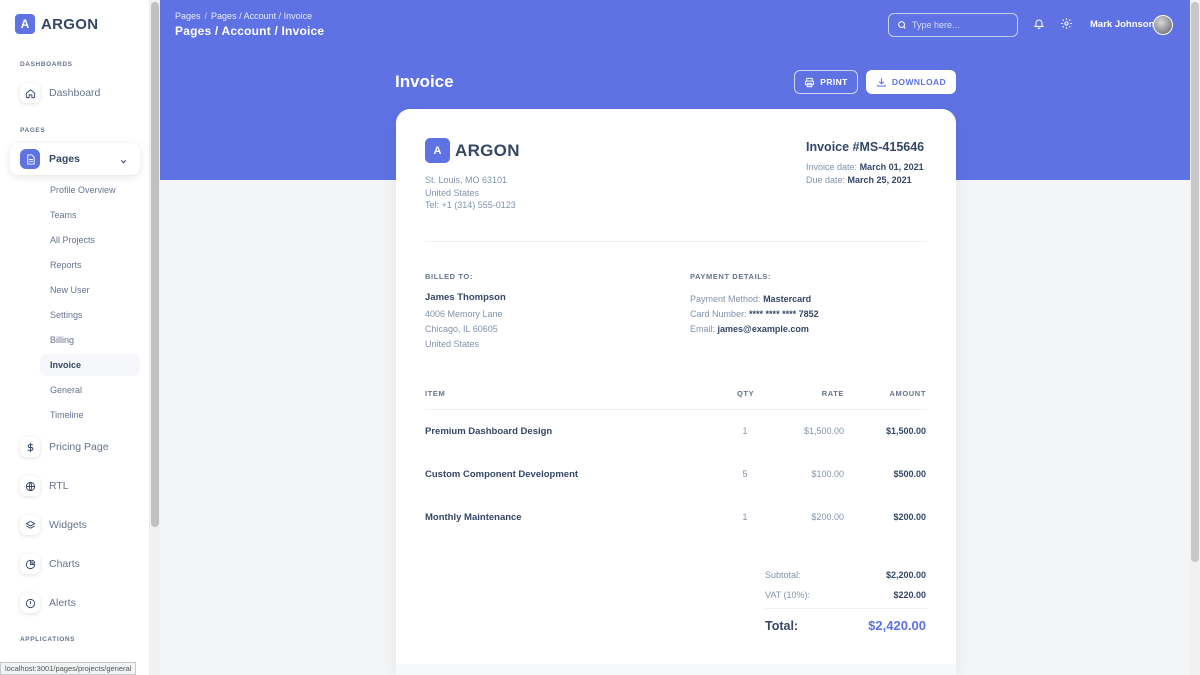 Image resolution: width=1200 pixels, height=675 pixels. Describe the element at coordinates (905, 575) in the screenshot. I see `subtotal-value: $2,200.00` at that location.